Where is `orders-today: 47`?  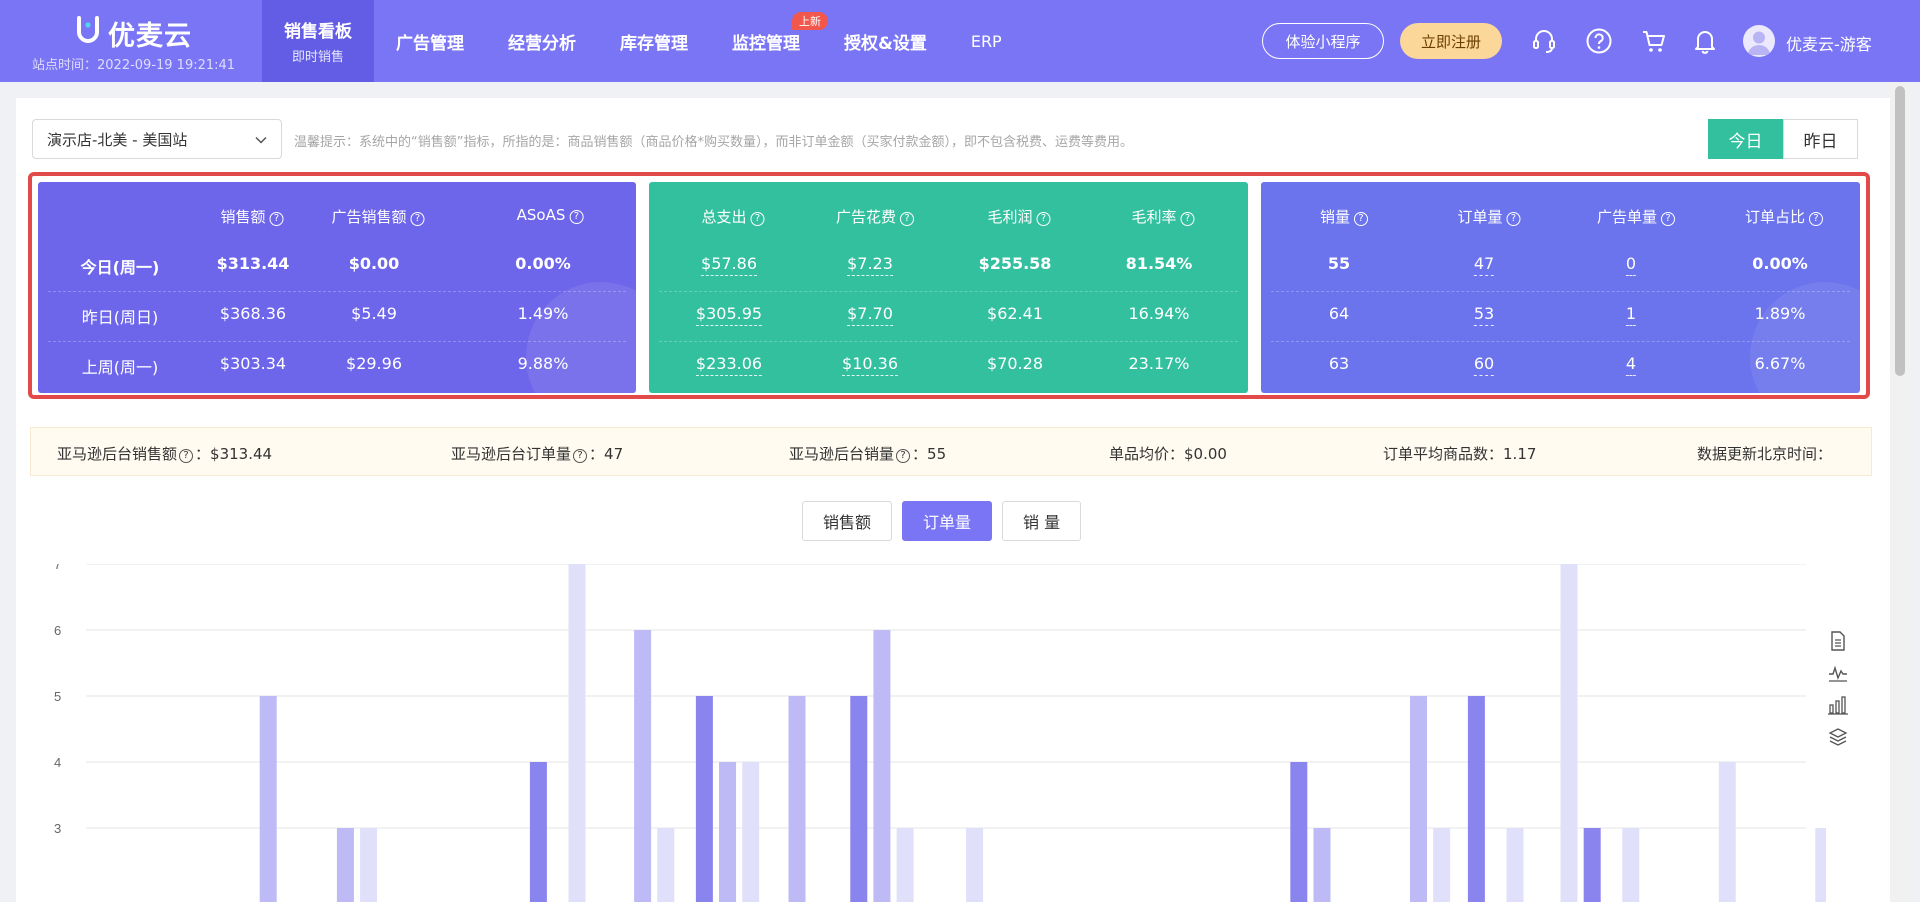 orders-today: 47 is located at coordinates (1484, 265).